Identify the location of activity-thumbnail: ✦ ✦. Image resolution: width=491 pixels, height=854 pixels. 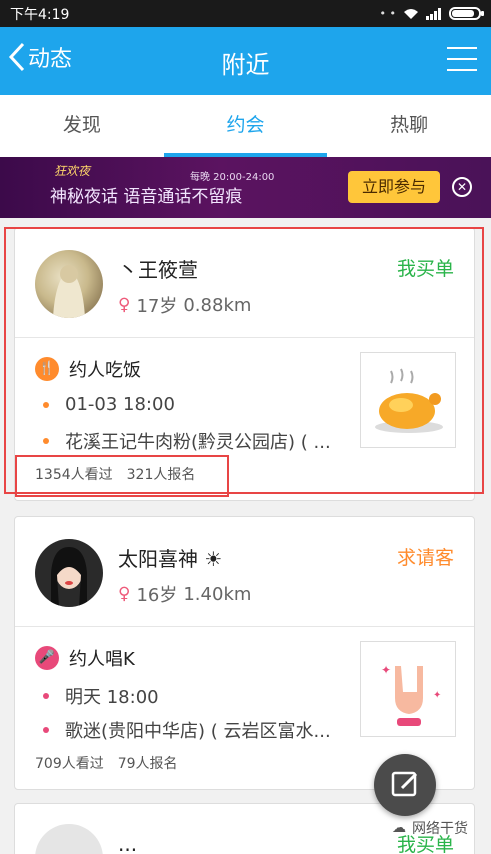
(408, 689).